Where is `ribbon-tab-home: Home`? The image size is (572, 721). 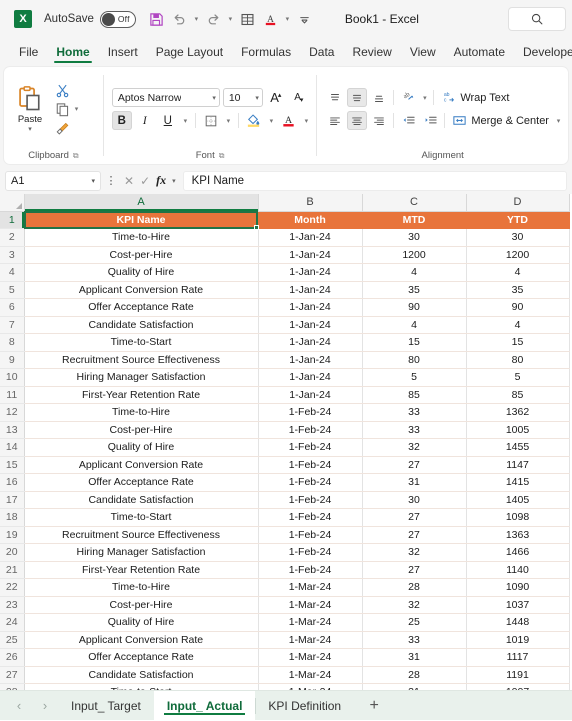 ribbon-tab-home: Home is located at coordinates (72, 54).